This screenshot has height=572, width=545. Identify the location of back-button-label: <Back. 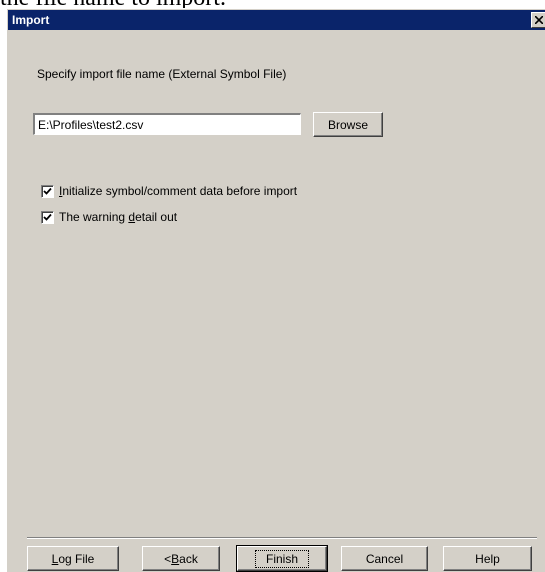
(181, 558).